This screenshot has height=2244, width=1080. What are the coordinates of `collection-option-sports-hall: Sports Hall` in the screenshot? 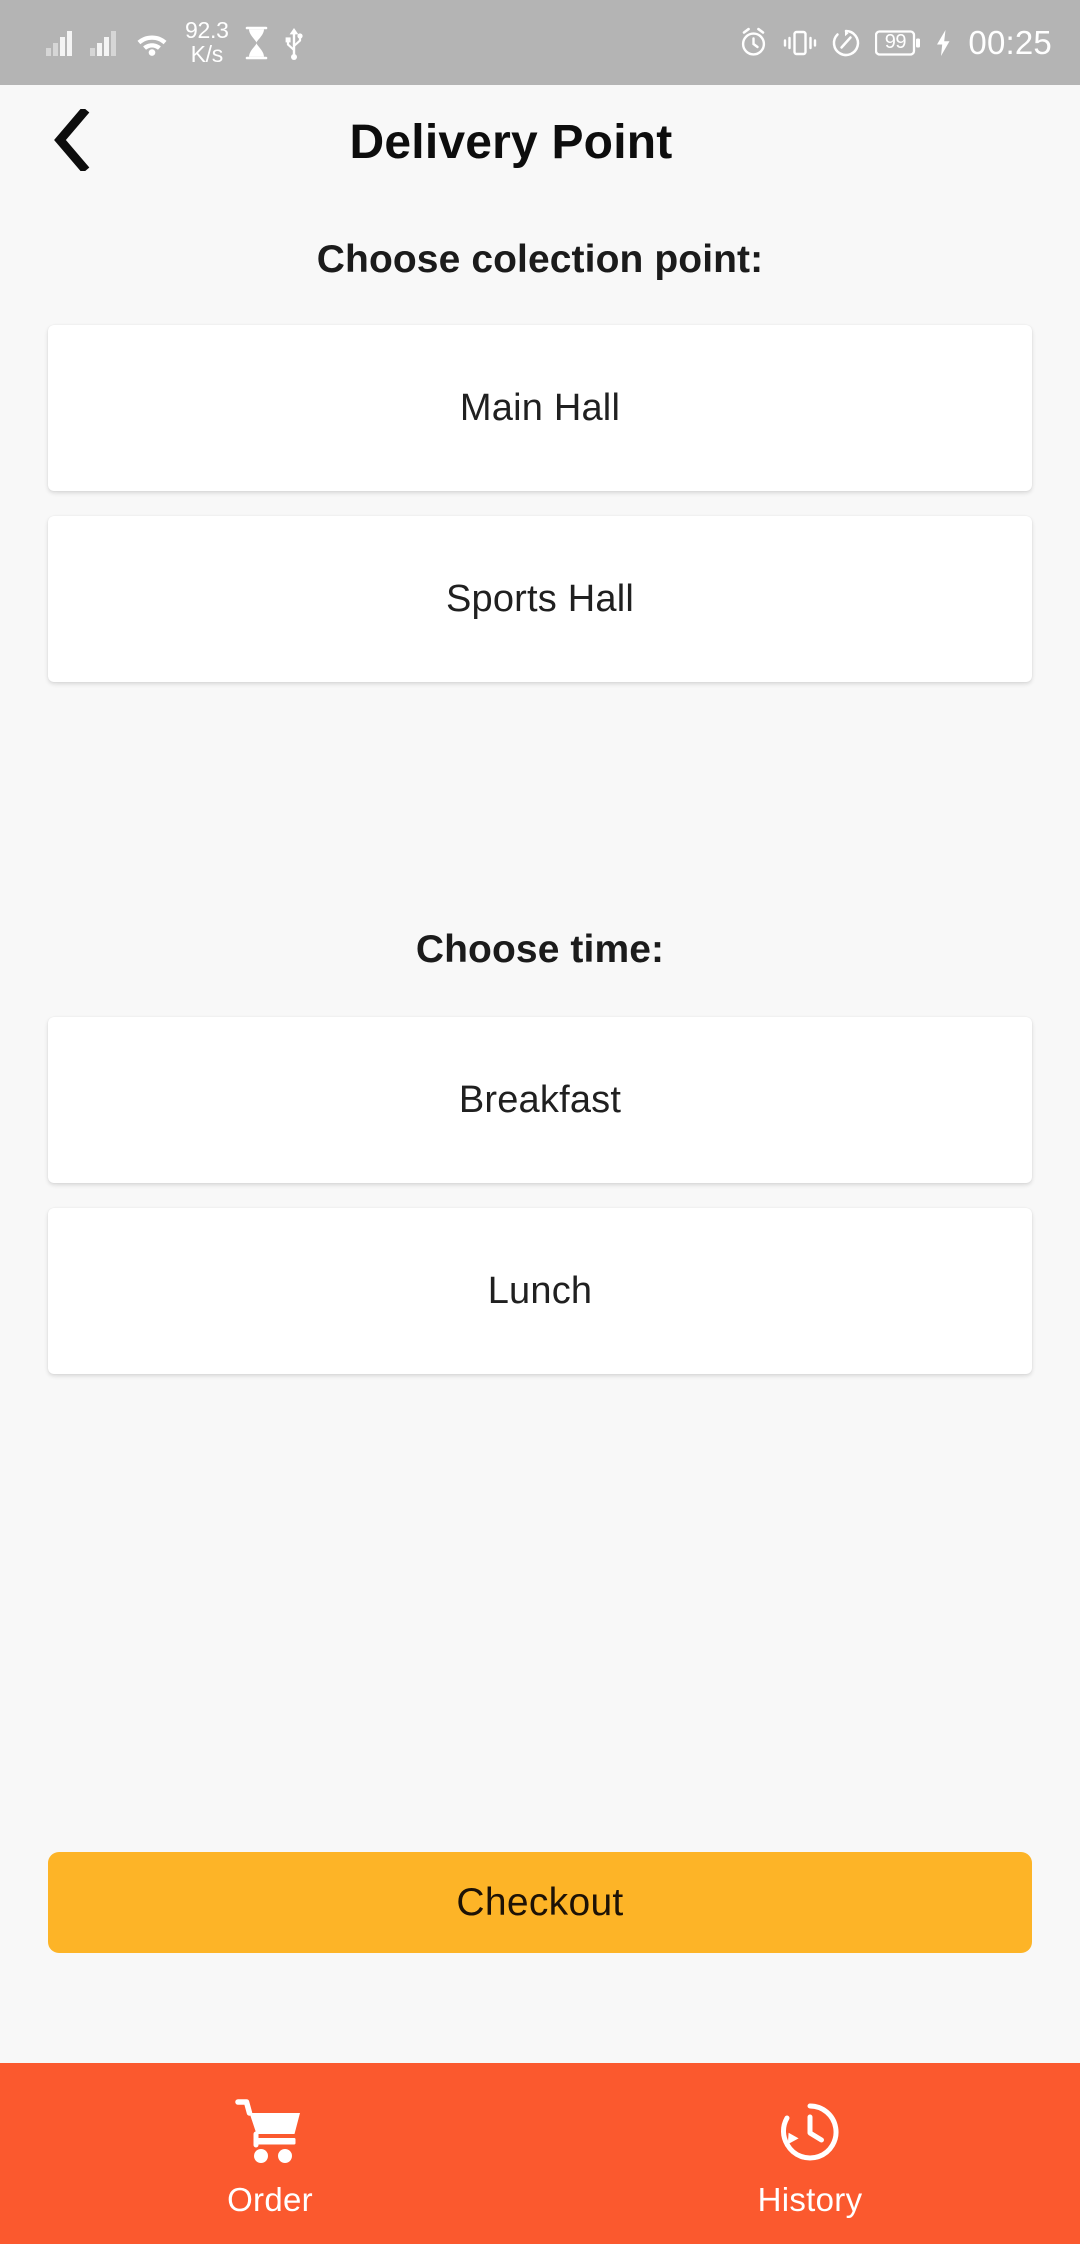 It's located at (540, 599).